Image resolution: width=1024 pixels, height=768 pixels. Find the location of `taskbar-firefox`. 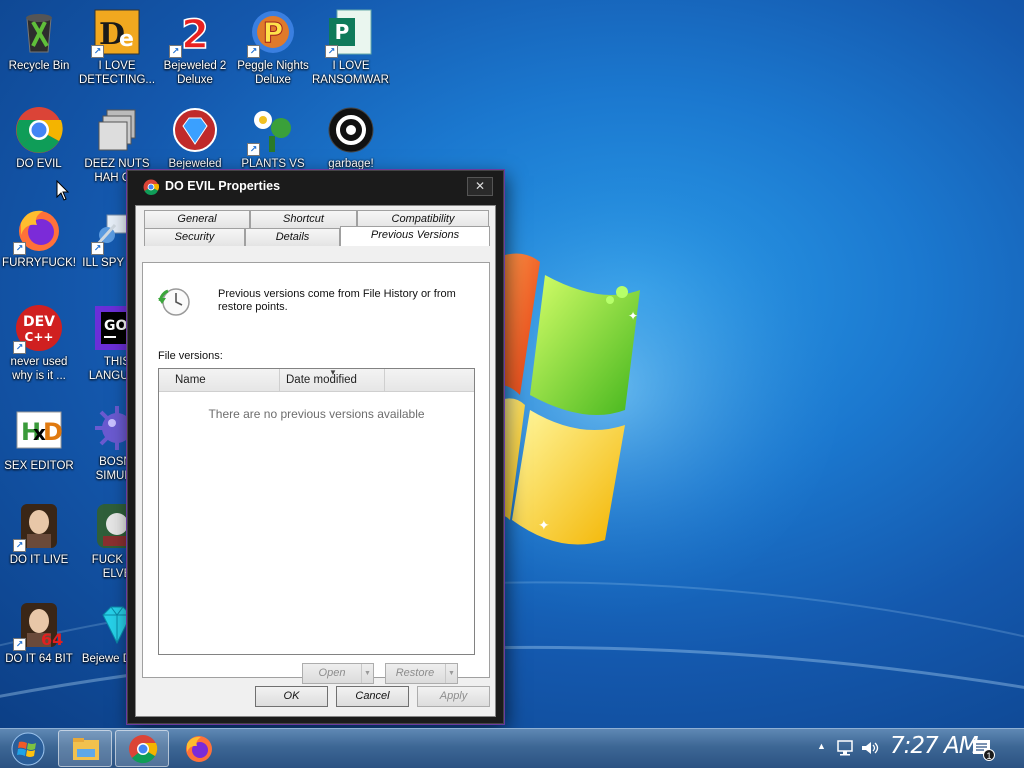

taskbar-firefox is located at coordinates (199, 748).